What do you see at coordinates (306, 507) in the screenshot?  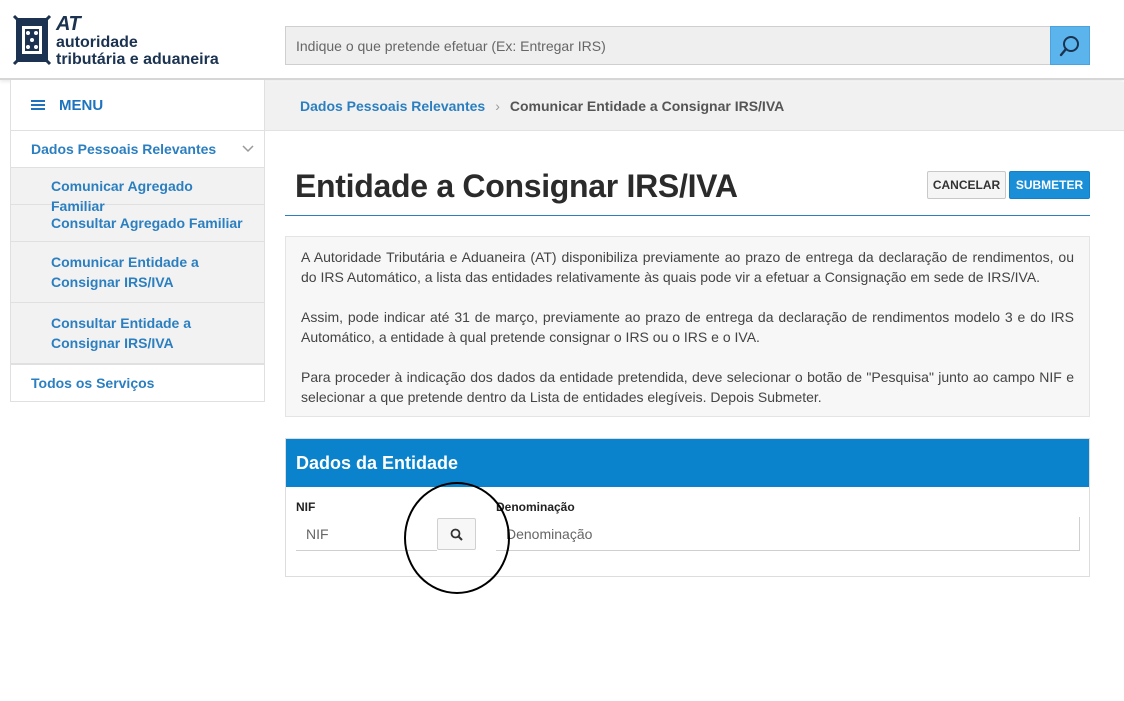 I see `nif-label: NIF` at bounding box center [306, 507].